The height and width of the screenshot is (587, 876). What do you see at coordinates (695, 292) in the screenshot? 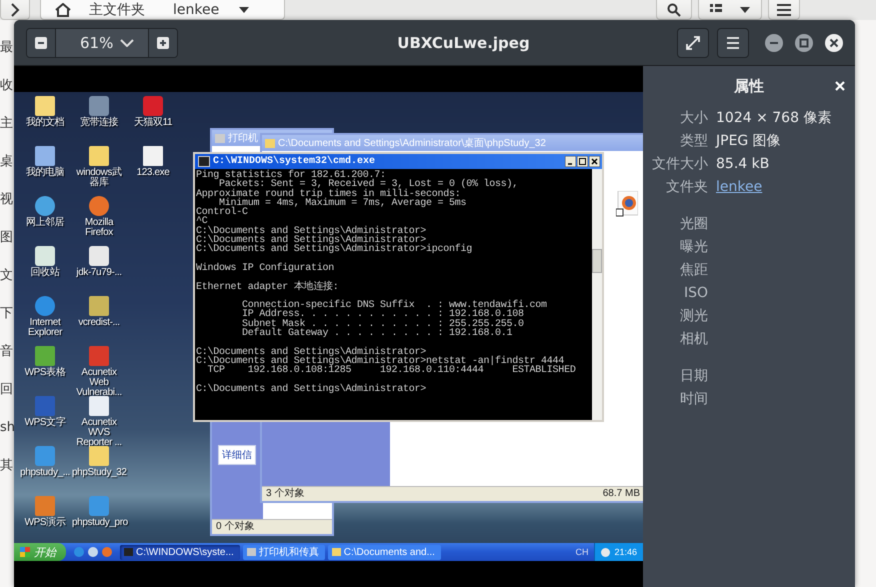
I see `property-label: ISO` at bounding box center [695, 292].